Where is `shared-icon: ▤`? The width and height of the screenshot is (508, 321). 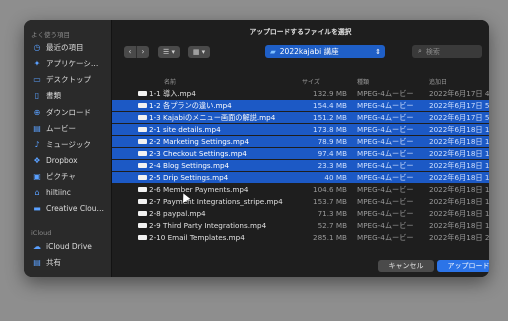
shared-icon: ▤ is located at coordinates (37, 262).